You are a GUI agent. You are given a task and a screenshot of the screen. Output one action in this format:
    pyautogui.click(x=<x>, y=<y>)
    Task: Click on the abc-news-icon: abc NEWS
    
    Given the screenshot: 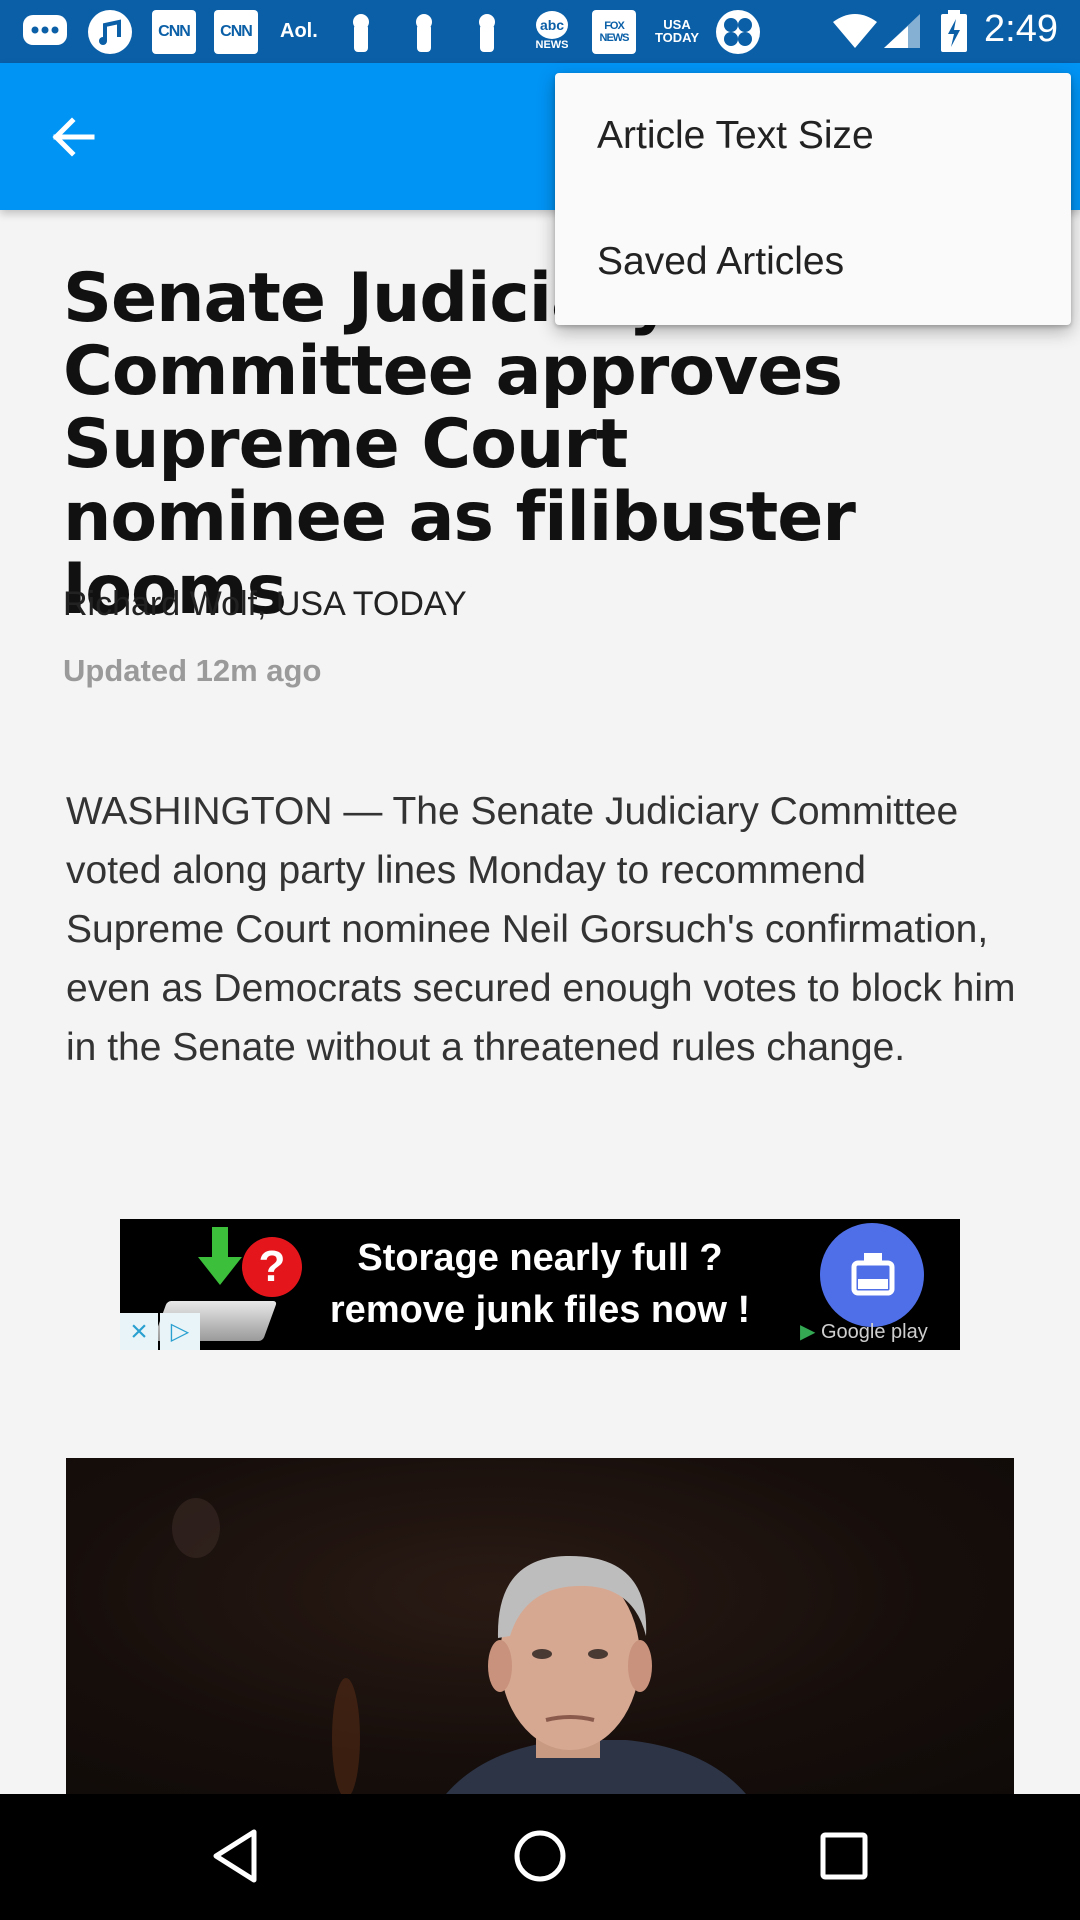 What is the action you would take?
    pyautogui.click(x=552, y=31)
    